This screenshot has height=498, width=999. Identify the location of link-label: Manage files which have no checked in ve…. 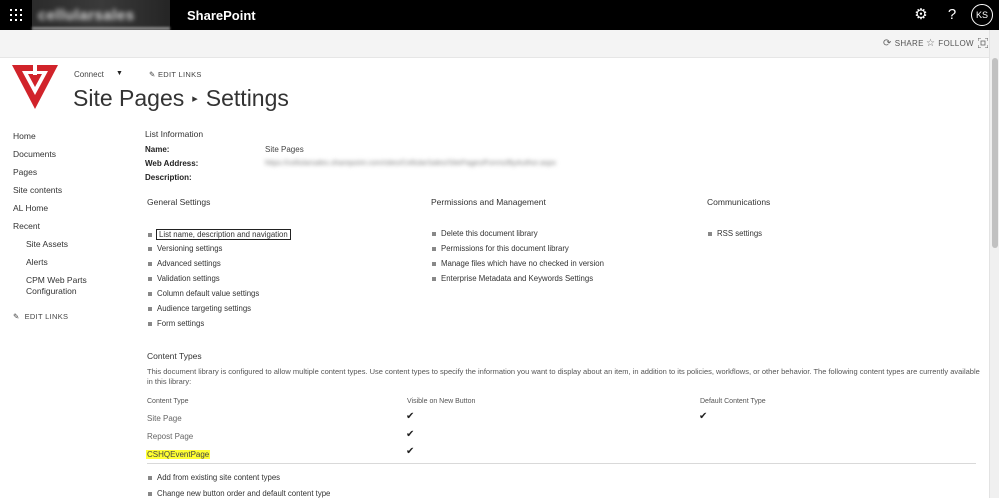
(522, 263).